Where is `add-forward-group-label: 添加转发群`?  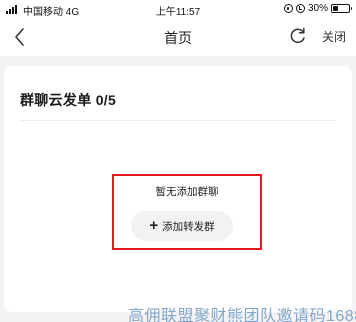 add-forward-group-label: 添加转发群 is located at coordinates (188, 226).